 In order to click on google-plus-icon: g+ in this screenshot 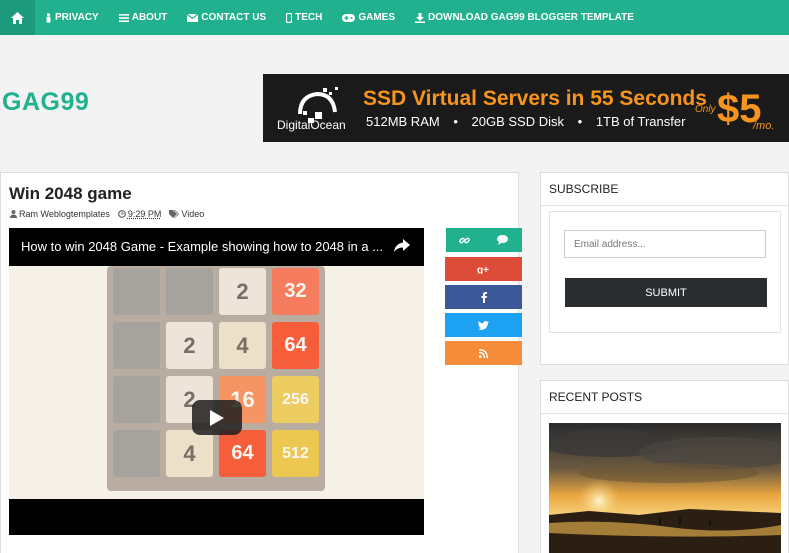, I will do `click(483, 269)`.